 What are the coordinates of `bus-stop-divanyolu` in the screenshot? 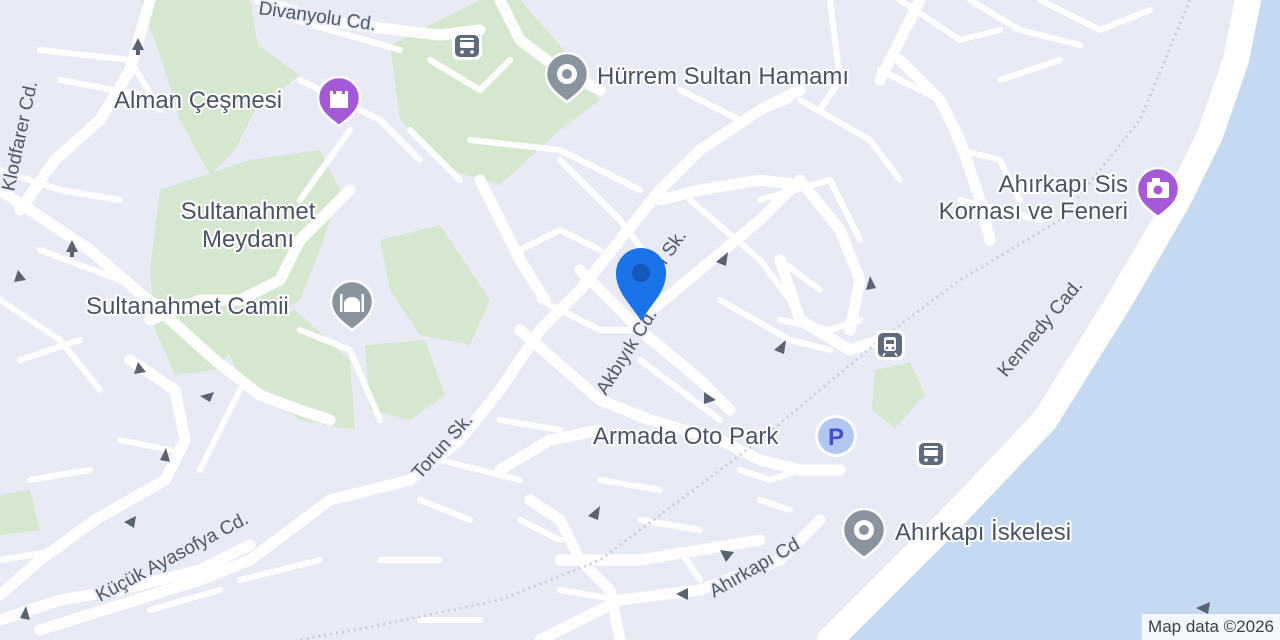 It's located at (467, 46).